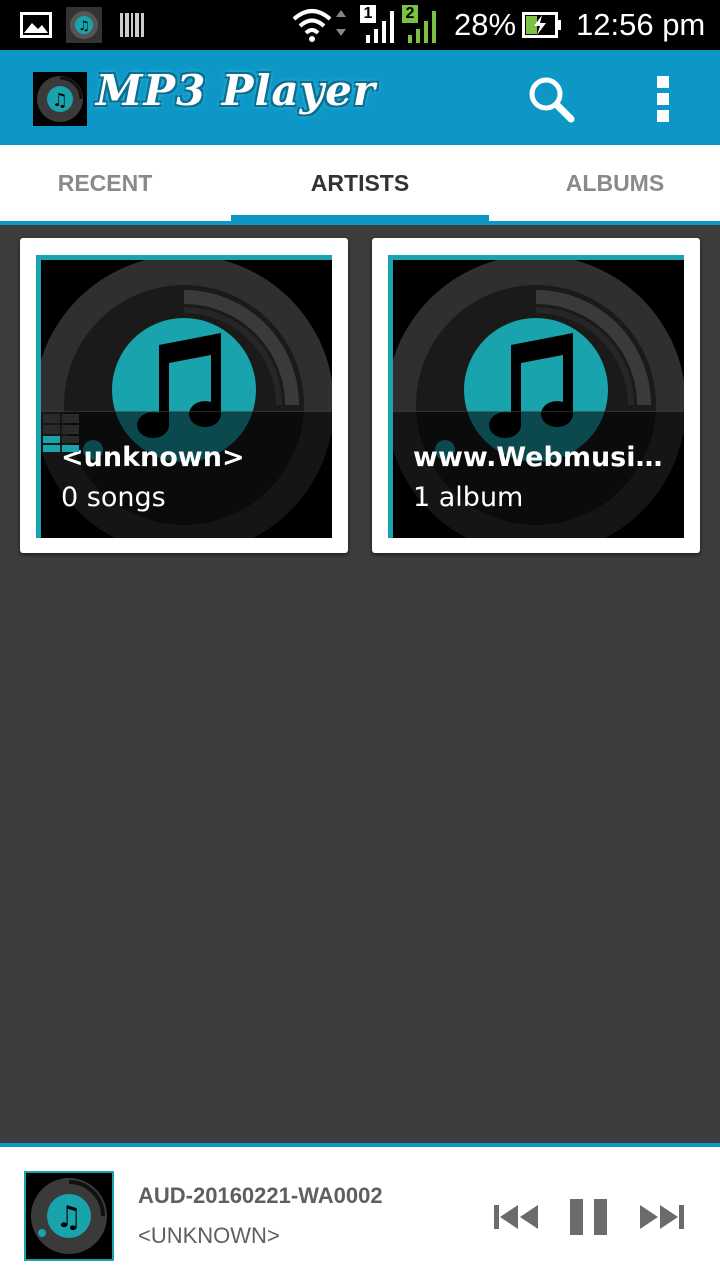 The image size is (720, 1280). I want to click on tab-bar: RECENT ARTISTS ALBUMS, so click(360, 185).